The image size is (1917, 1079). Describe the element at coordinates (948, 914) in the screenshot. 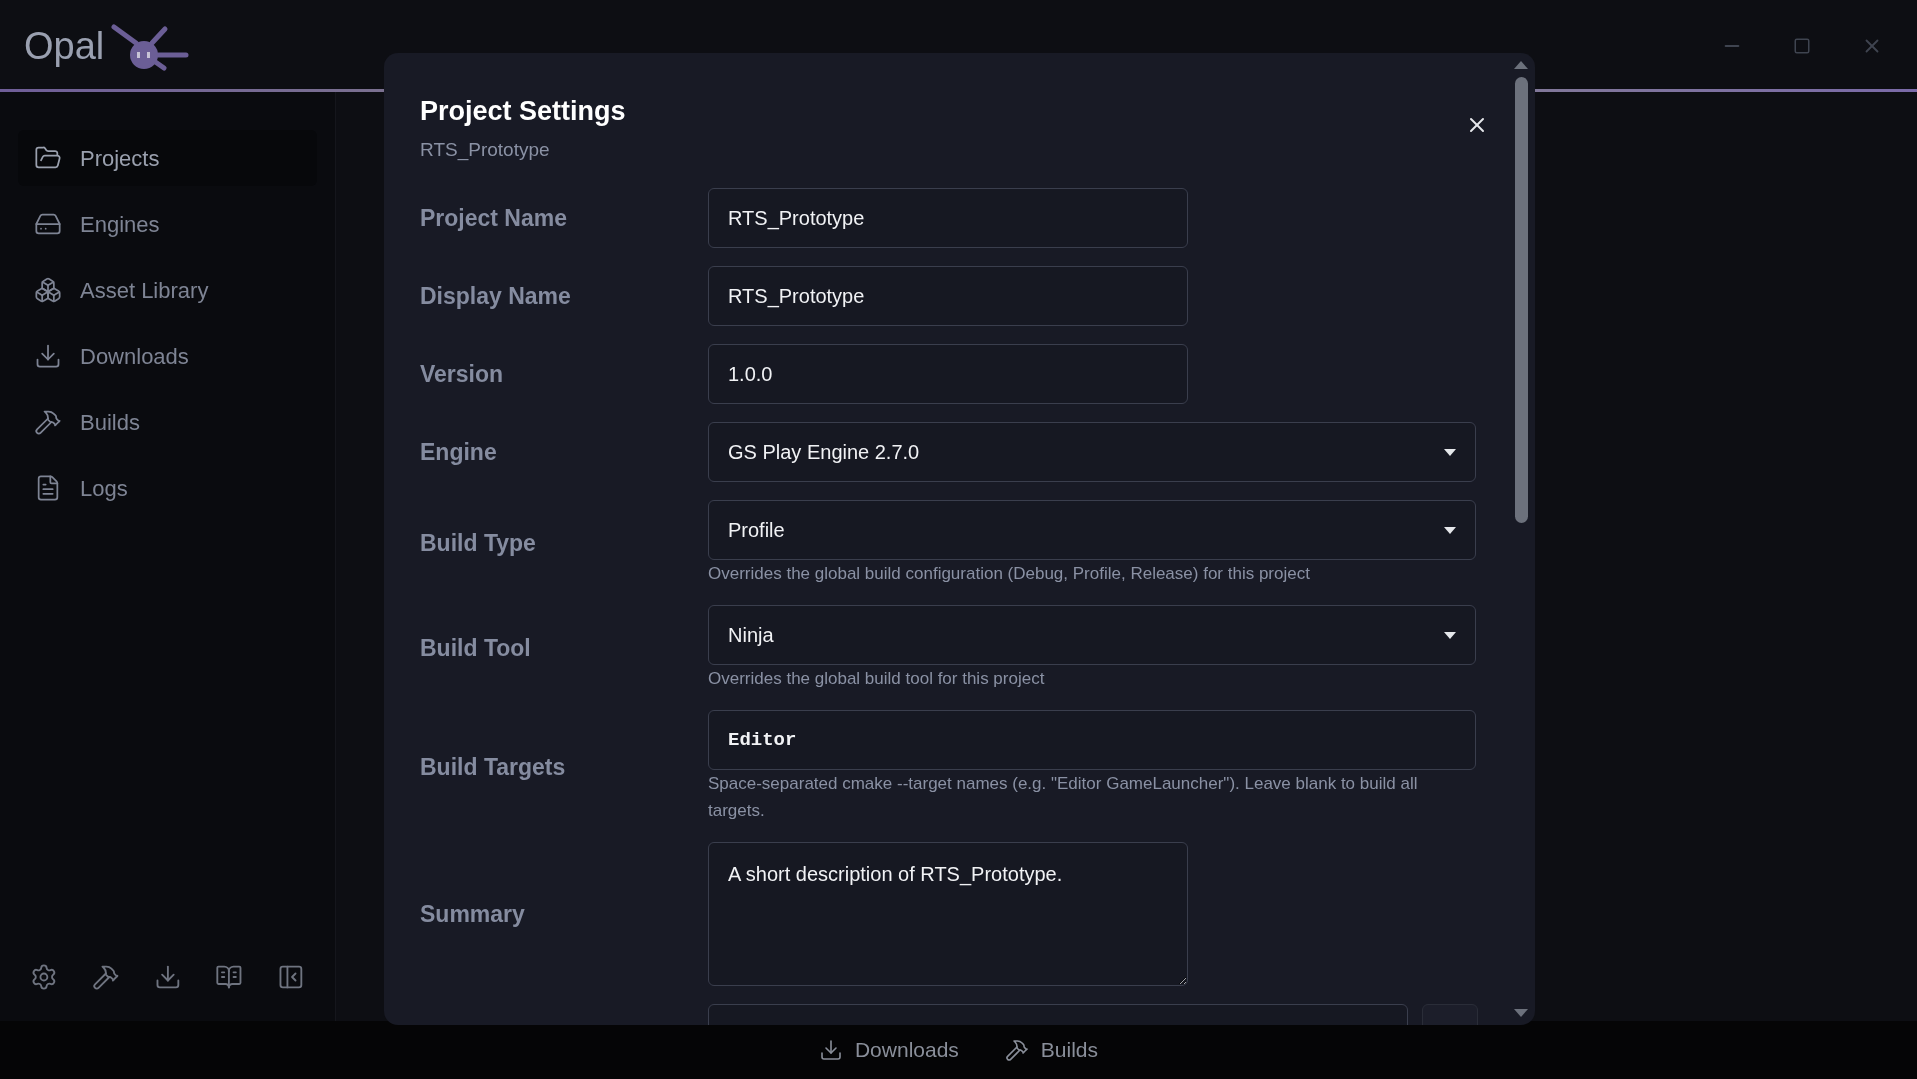

I see `text-area: A short description of RTS_Prototype.` at that location.